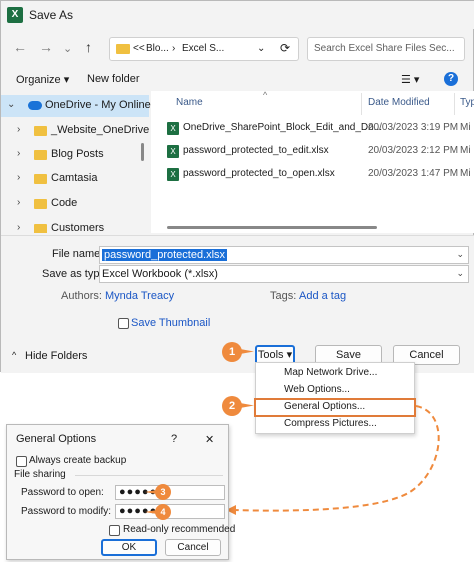 Image resolution: width=474 pixels, height=562 pixels. What do you see at coordinates (40, 474) in the screenshot?
I see `file-sharing-heading: File sharing` at bounding box center [40, 474].